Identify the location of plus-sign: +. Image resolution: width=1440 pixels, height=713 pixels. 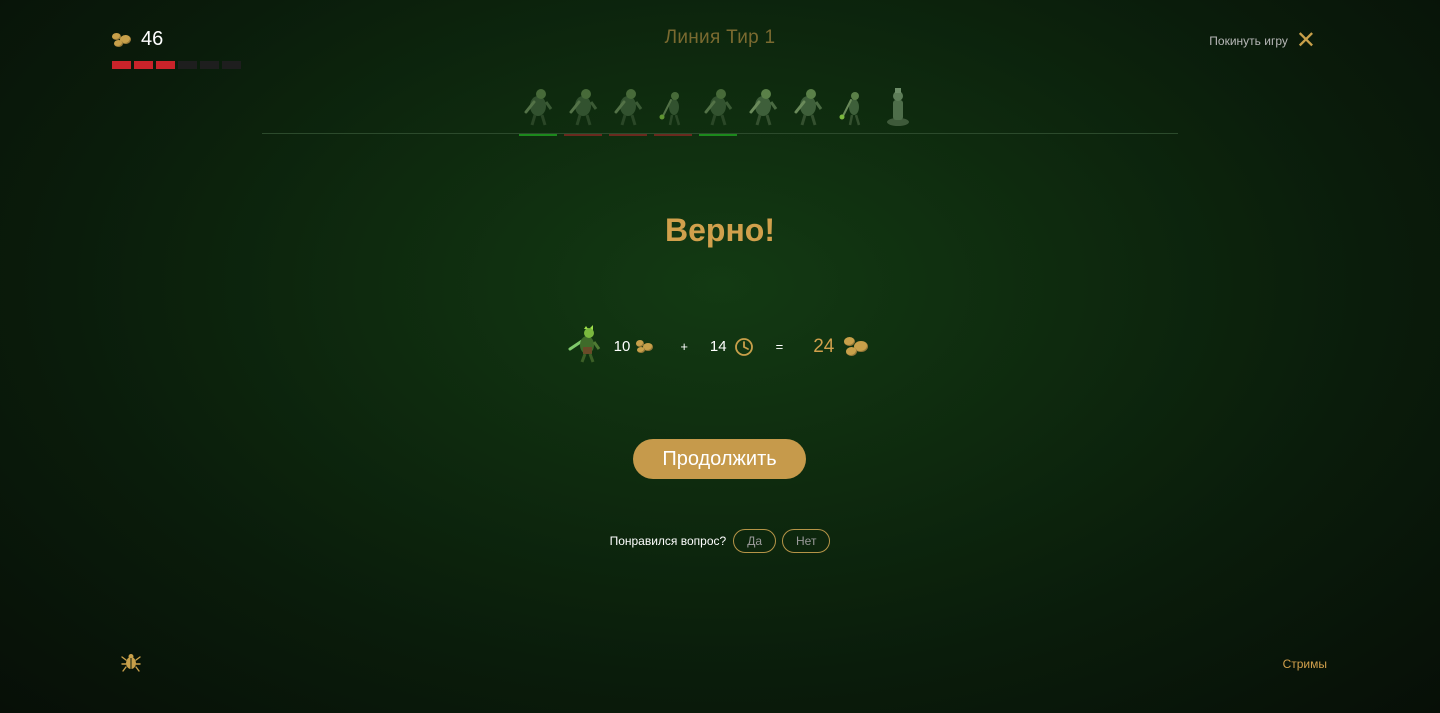
(684, 346).